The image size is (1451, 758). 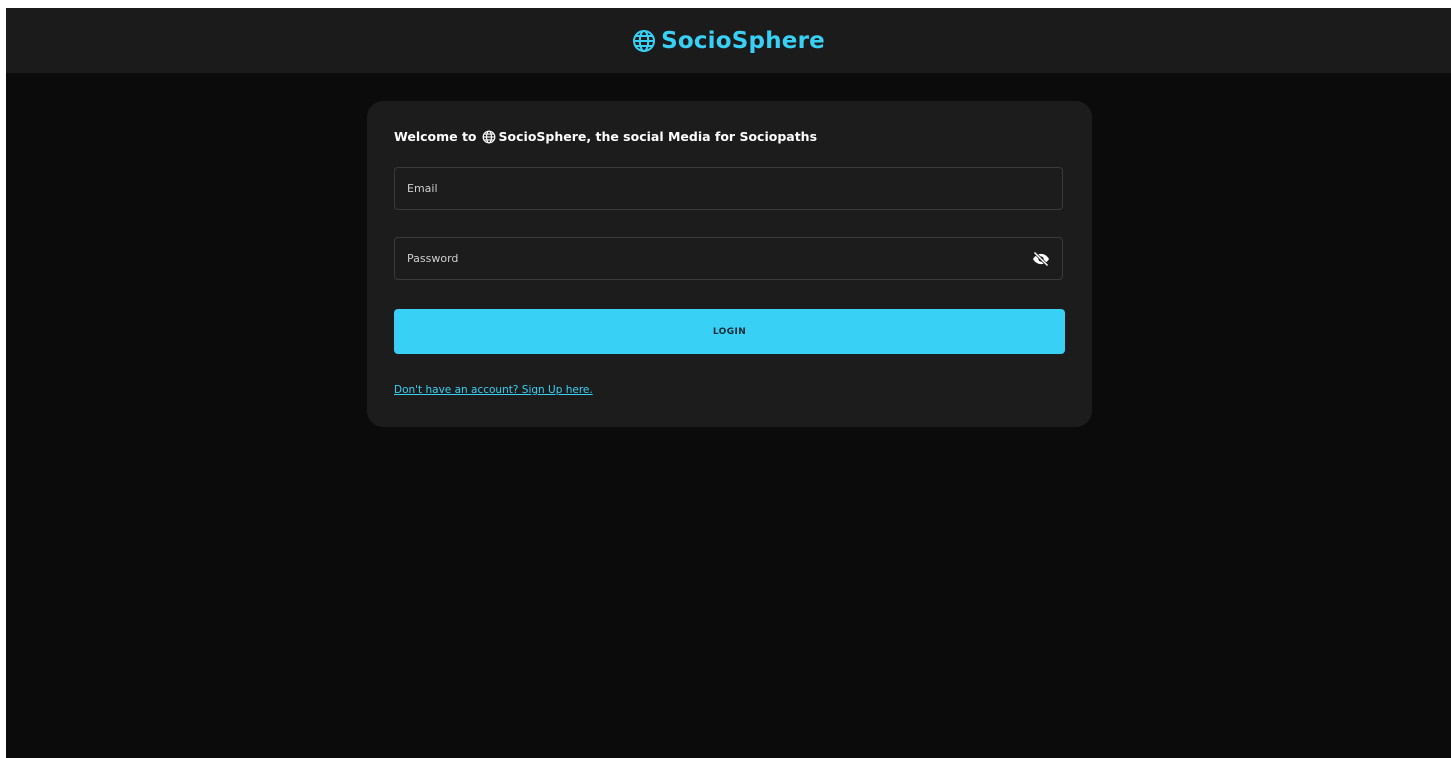 I want to click on brand-name: SocioSphere, so click(x=743, y=40).